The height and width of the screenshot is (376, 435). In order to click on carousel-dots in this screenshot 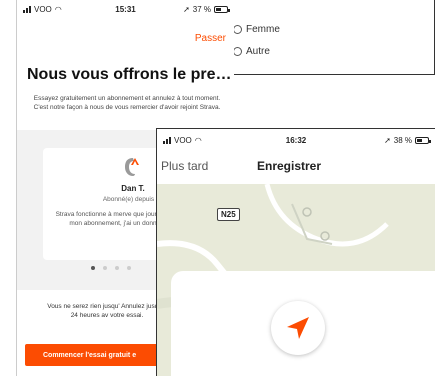, I will do `click(111, 268)`.